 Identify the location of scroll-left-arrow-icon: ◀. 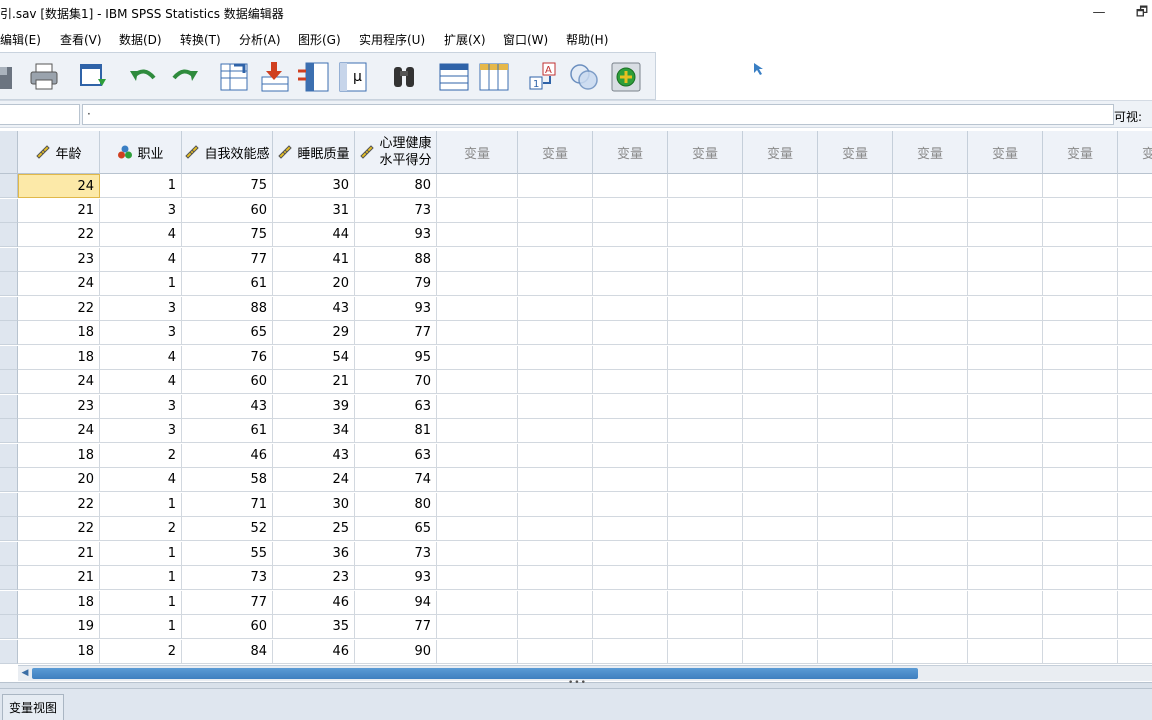
(25, 673).